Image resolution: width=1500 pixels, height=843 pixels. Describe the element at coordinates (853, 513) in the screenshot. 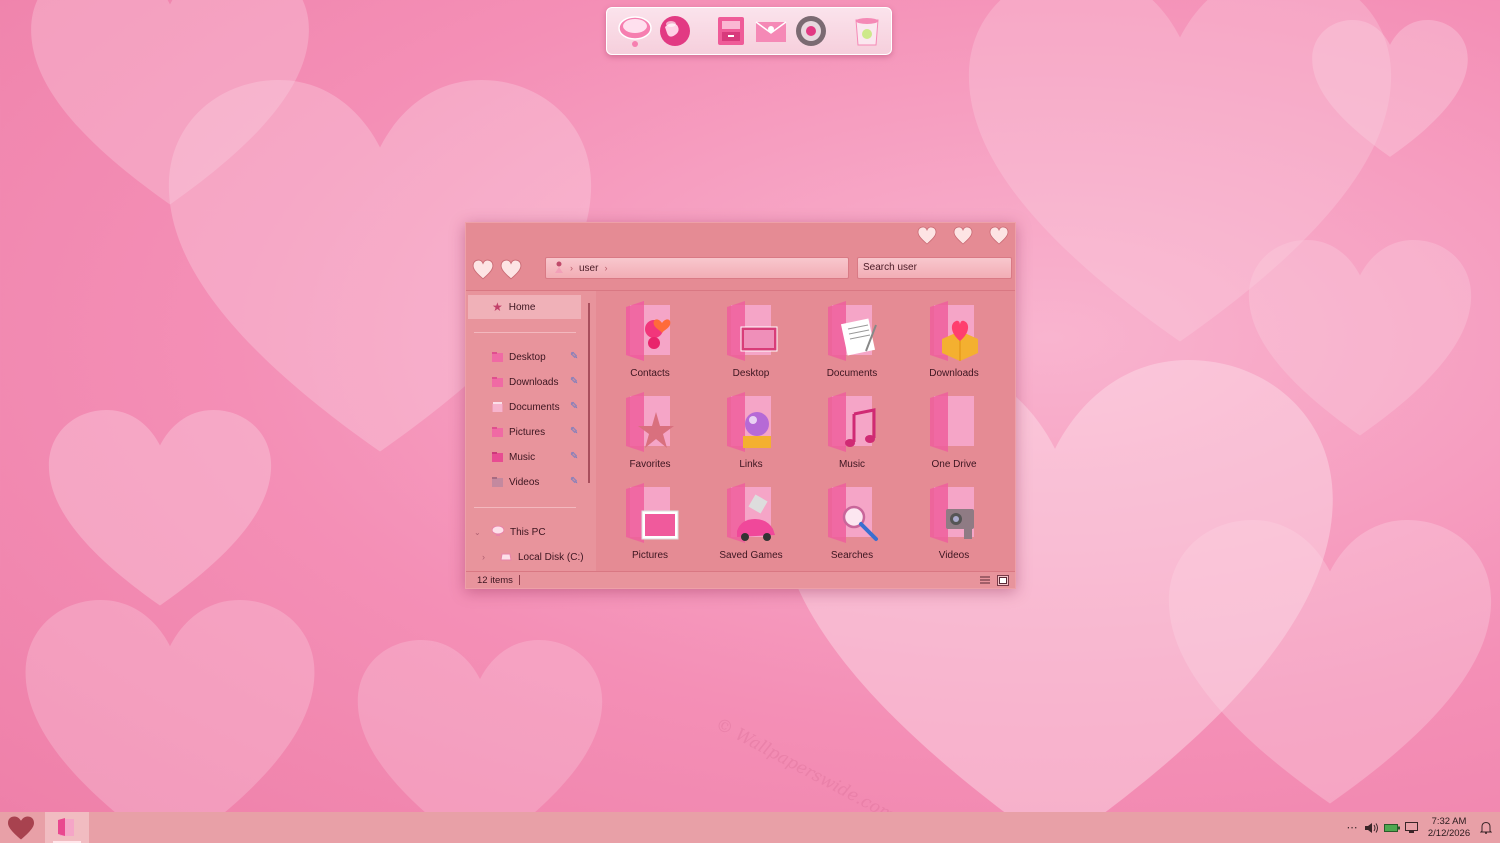

I see `searches-folder-icon` at that location.